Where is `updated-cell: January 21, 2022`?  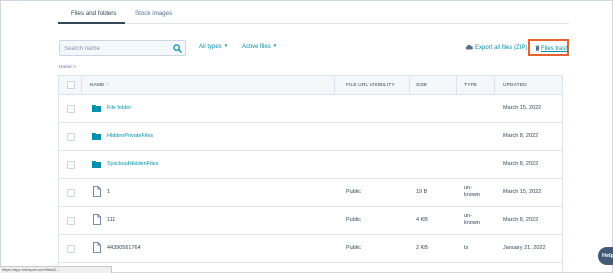 updated-cell: January 21, 2022 is located at coordinates (524, 248).